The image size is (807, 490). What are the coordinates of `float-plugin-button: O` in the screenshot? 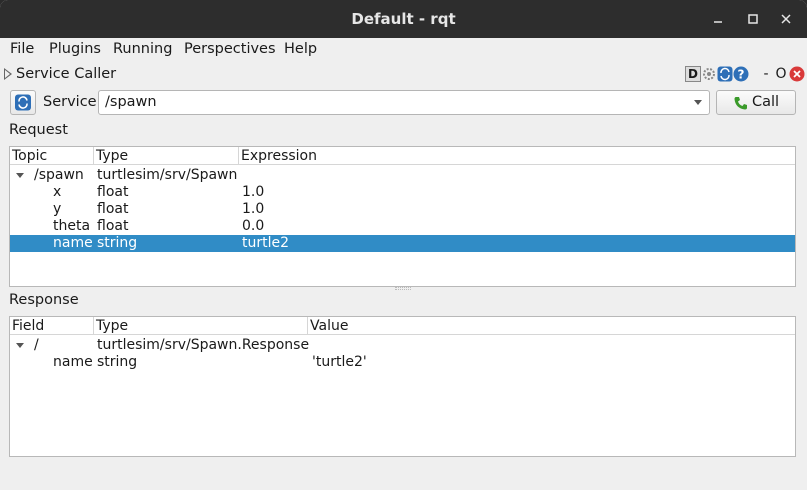 It's located at (781, 74).